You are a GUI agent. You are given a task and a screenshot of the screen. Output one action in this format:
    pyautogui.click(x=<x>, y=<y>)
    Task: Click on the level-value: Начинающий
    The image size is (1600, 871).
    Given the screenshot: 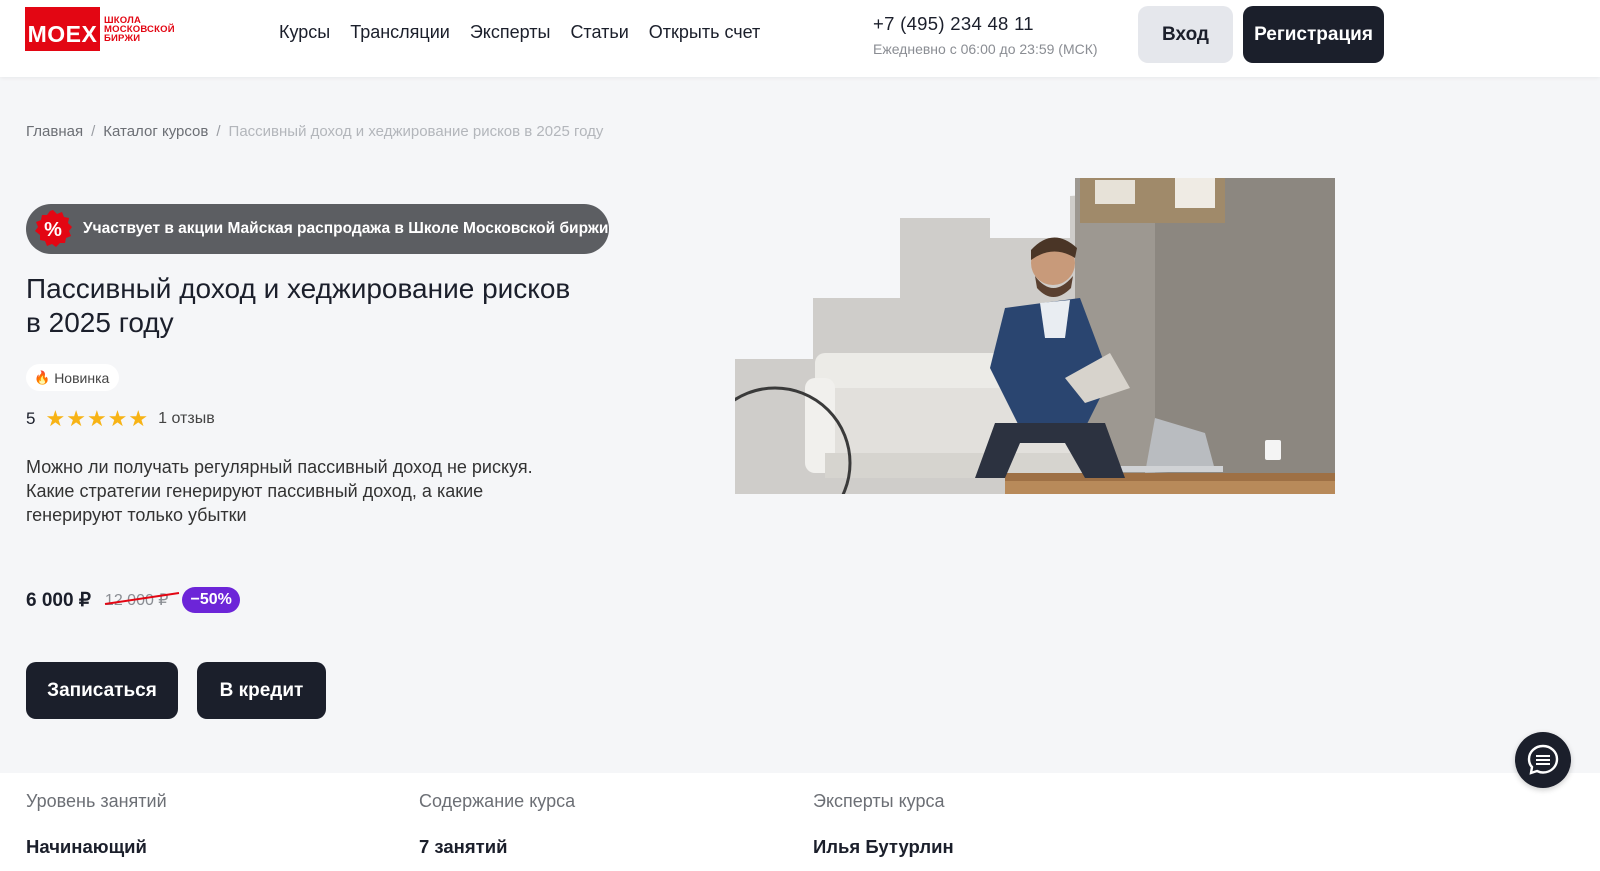 What is the action you would take?
    pyautogui.click(x=86, y=846)
    